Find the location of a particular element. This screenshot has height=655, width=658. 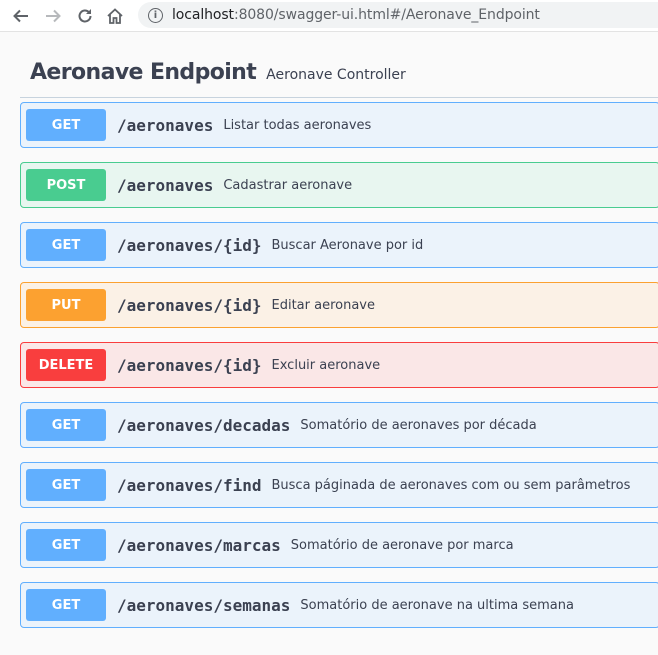

operation-put-aeronave: PUT /aeronaves/{id} Editar aeronave is located at coordinates (339, 305).